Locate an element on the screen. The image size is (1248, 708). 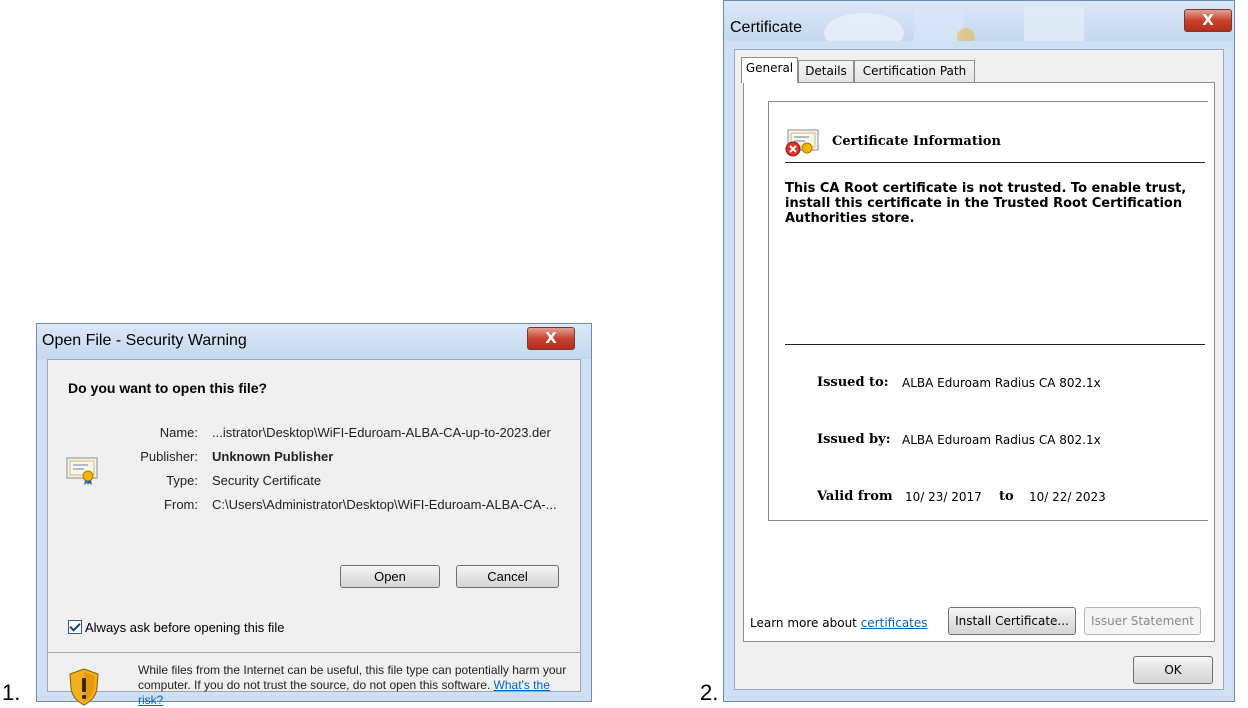
divider is located at coordinates (314, 652).